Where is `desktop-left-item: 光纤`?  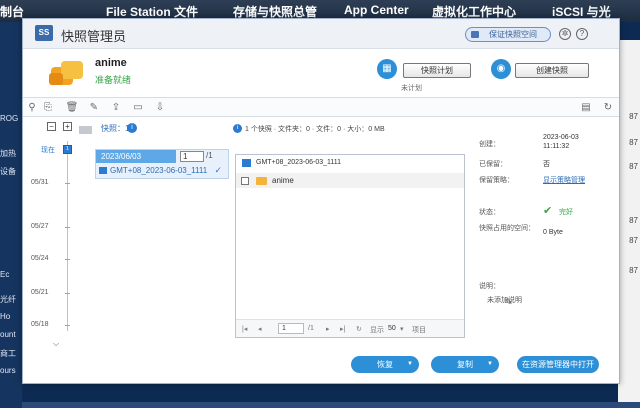
desktop-left-item: 光纤 is located at coordinates (8, 299).